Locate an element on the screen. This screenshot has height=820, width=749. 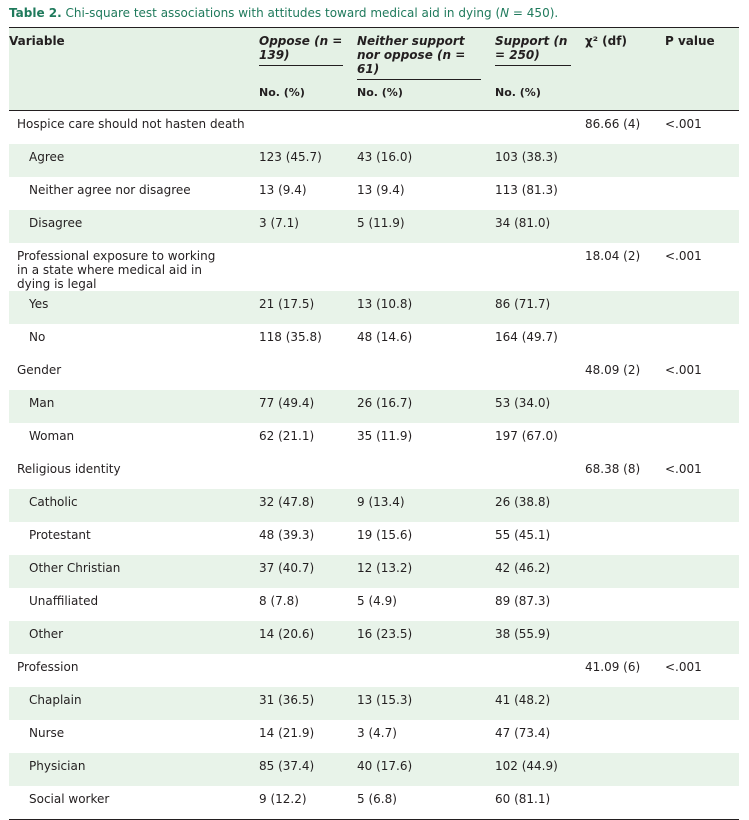
cell-support: 47 (73.4) is located at coordinates (523, 733).